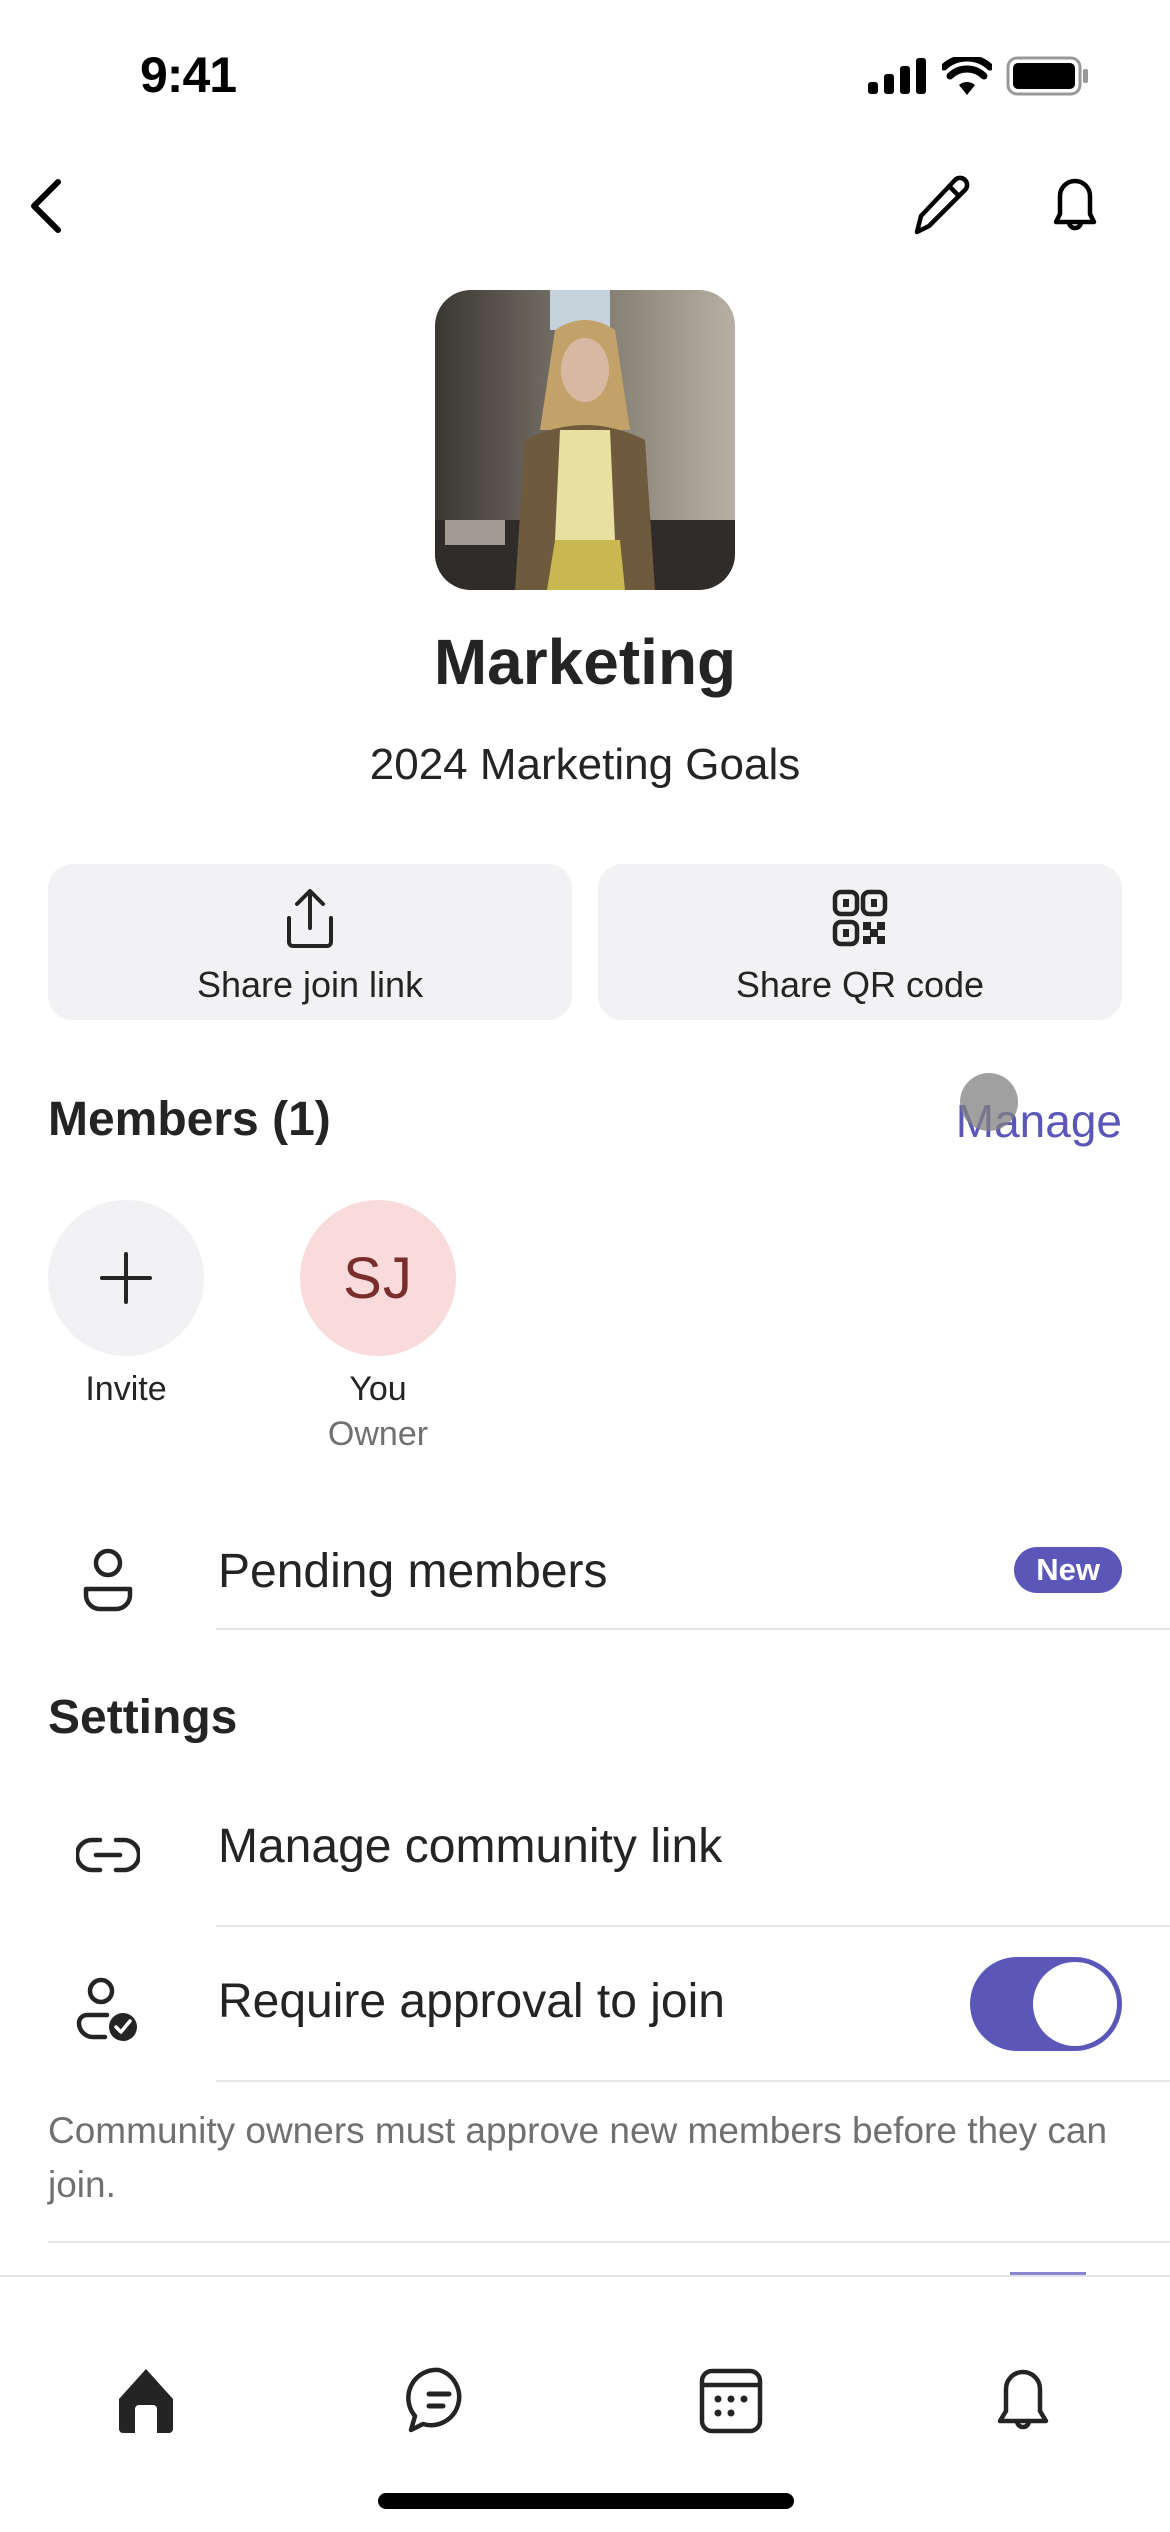 The width and height of the screenshot is (1170, 2532). Describe the element at coordinates (434, 2400) in the screenshot. I see `chat-icon` at that location.